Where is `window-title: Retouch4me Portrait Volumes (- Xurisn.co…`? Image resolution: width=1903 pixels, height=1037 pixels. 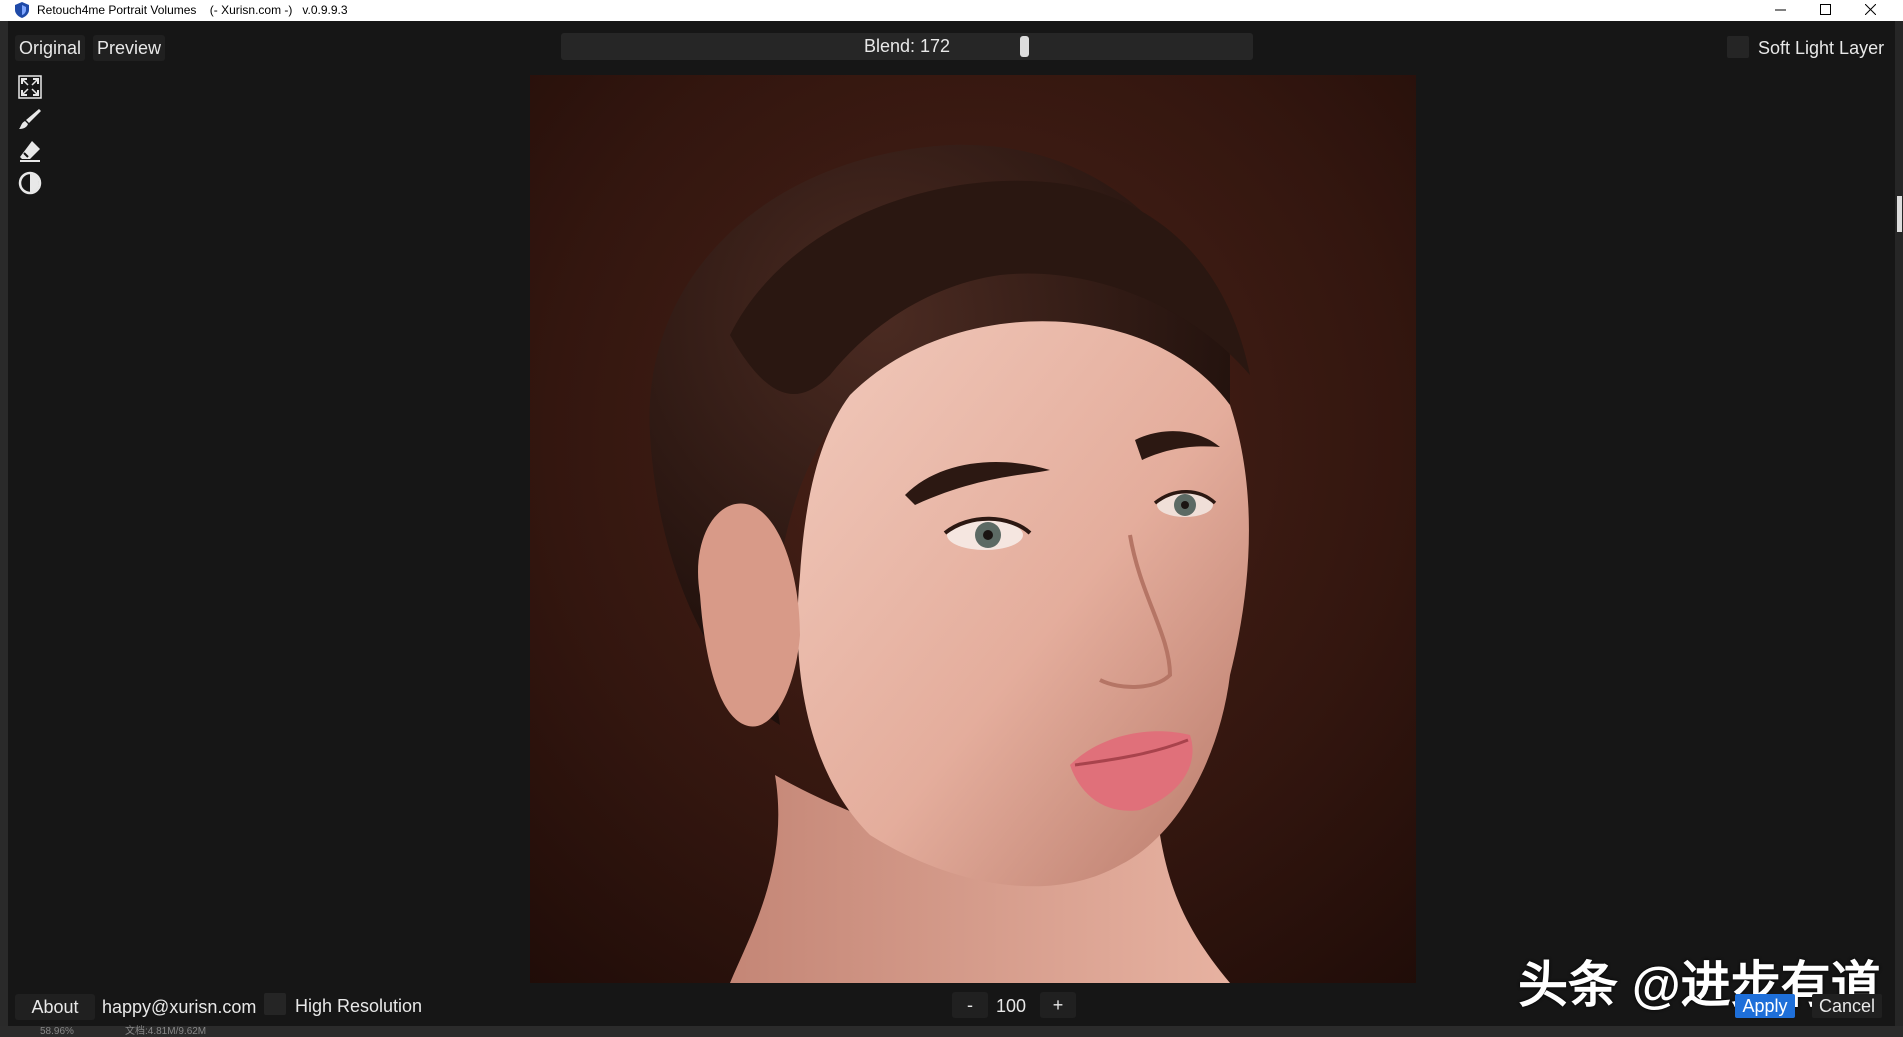
window-title: Retouch4me Portrait Volumes (- Xurisn.co… is located at coordinates (192, 10).